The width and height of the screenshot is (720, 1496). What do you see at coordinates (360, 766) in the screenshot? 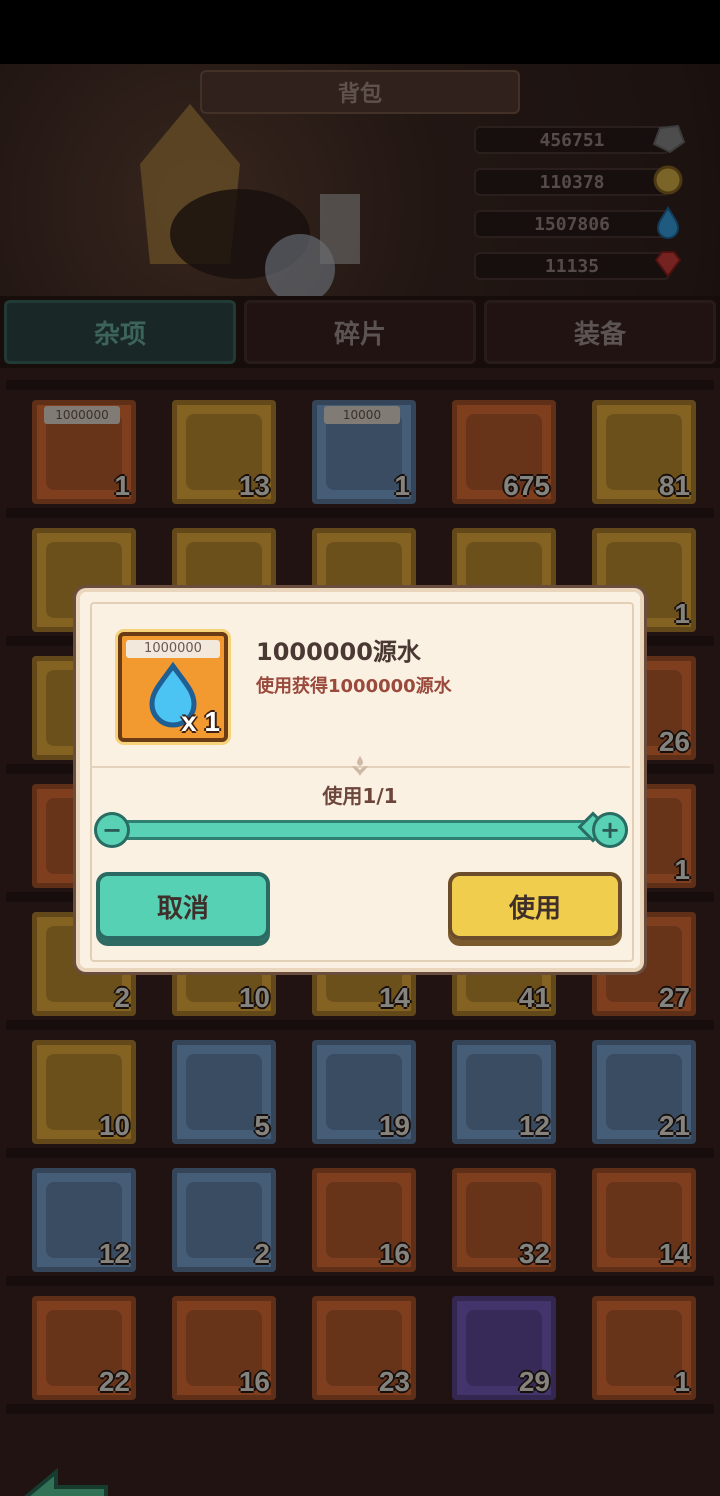
I see `fleur-de-lis-icon` at bounding box center [360, 766].